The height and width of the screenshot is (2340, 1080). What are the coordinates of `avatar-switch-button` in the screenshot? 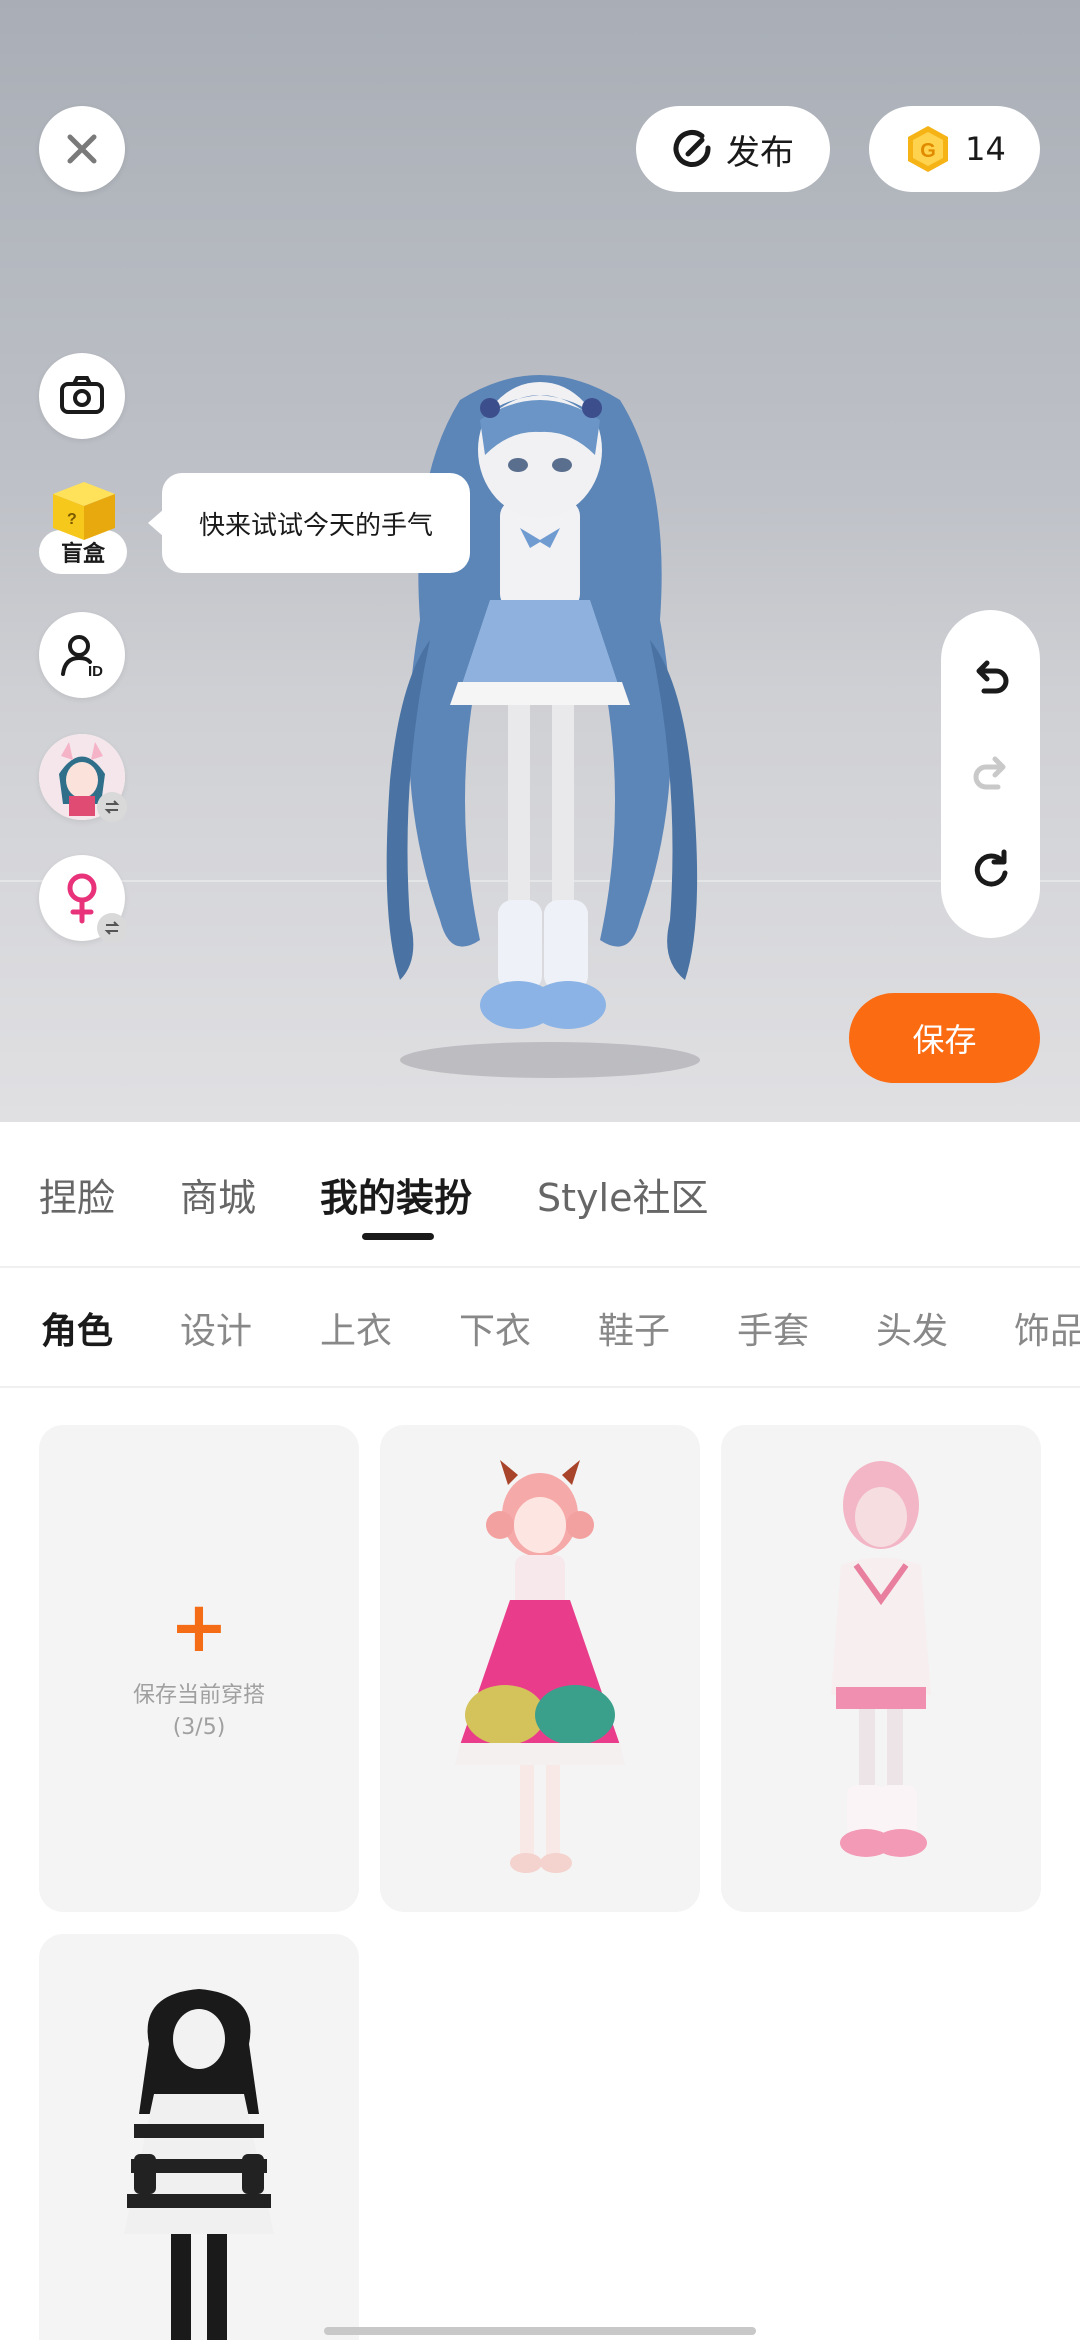 It's located at (83, 778).